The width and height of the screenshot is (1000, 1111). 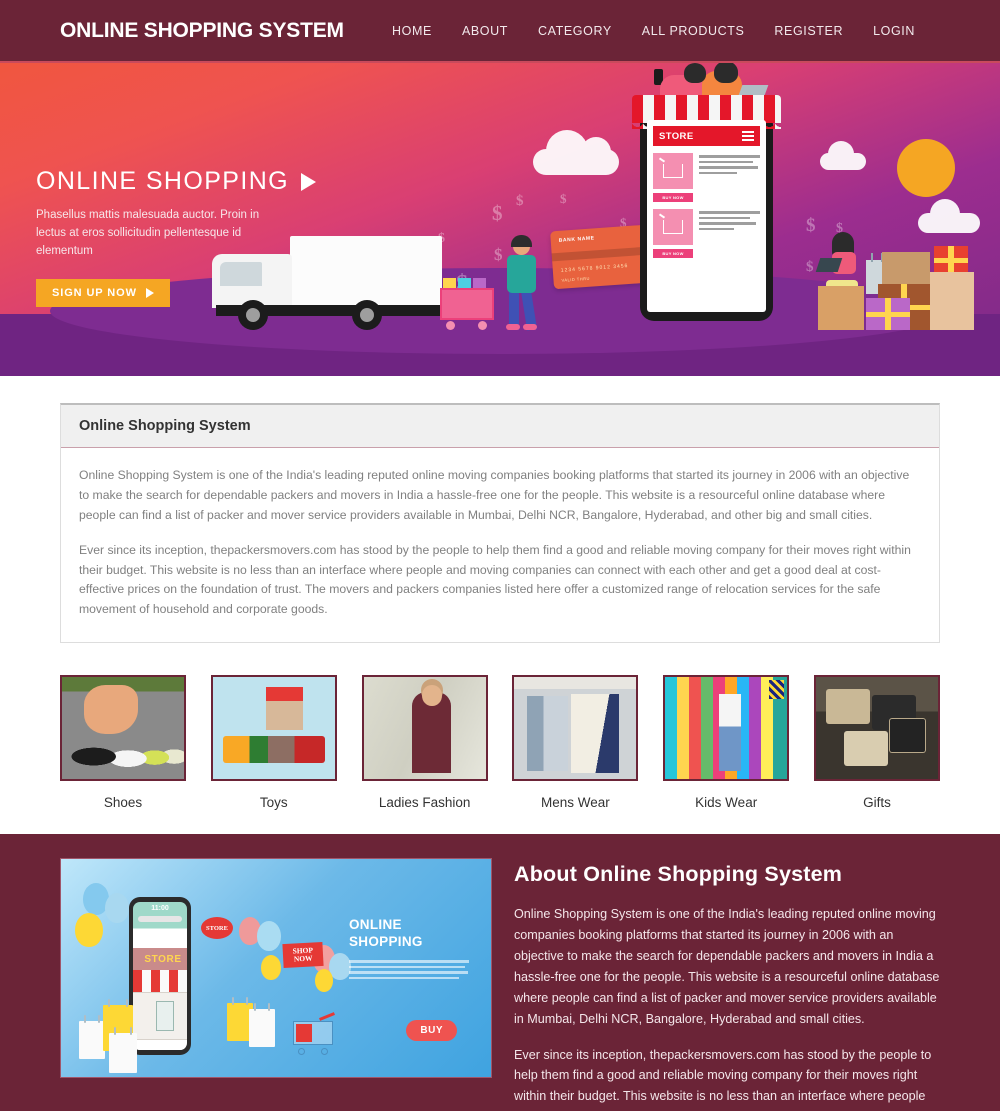 I want to click on store-sign-label: STORE, so click(x=163, y=959).